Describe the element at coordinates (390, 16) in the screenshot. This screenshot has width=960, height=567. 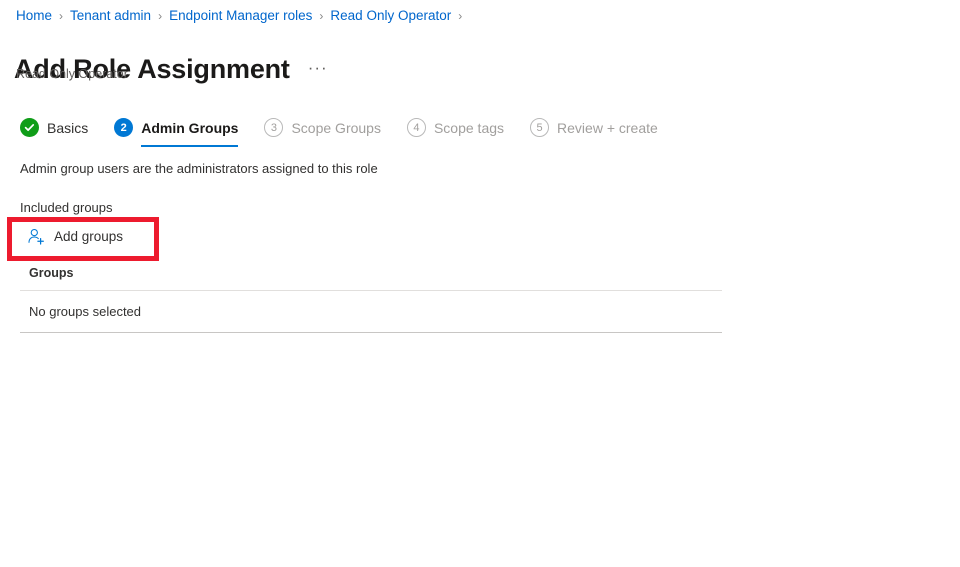
I see `breadcrumb-item-read-only-operator: Read Only Operator` at that location.